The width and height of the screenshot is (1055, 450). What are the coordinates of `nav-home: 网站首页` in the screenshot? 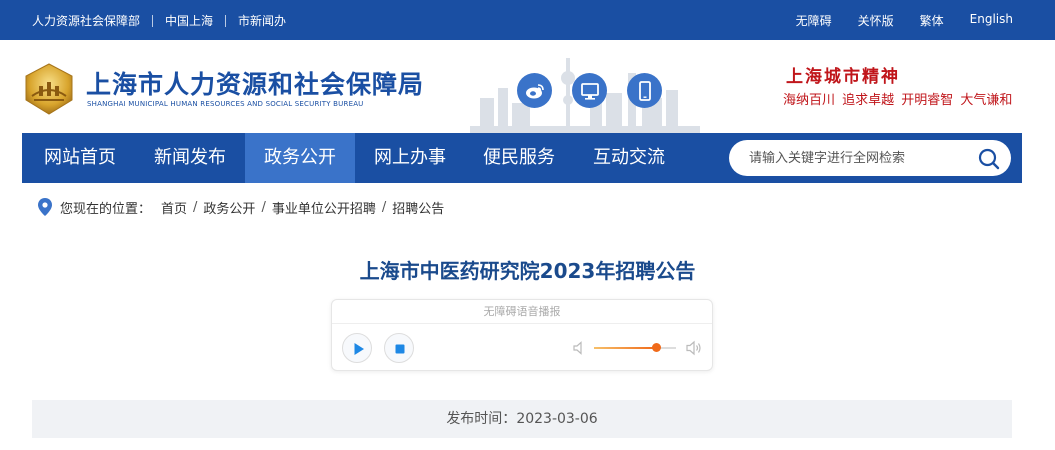 It's located at (80, 158).